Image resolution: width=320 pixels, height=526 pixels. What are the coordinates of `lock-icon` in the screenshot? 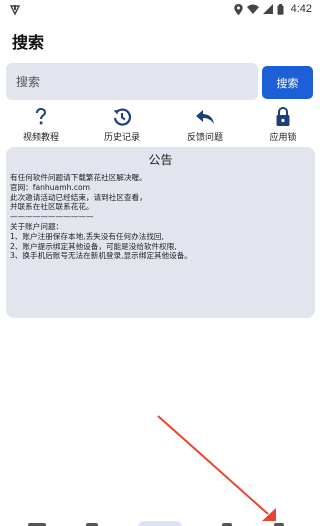 It's located at (283, 117).